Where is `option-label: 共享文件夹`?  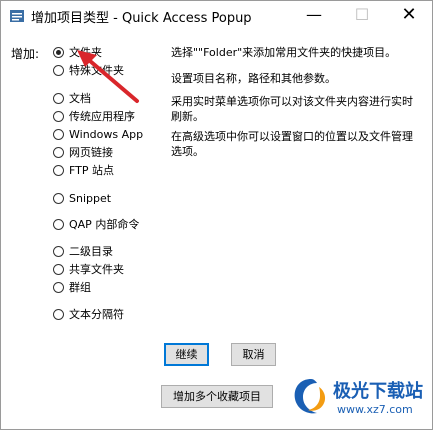
option-label: 共享文件夹 is located at coordinates (96, 269).